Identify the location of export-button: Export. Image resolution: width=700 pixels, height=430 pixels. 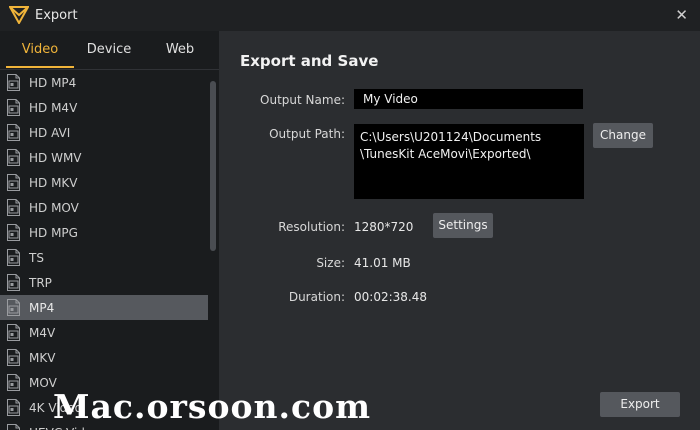
(640, 404).